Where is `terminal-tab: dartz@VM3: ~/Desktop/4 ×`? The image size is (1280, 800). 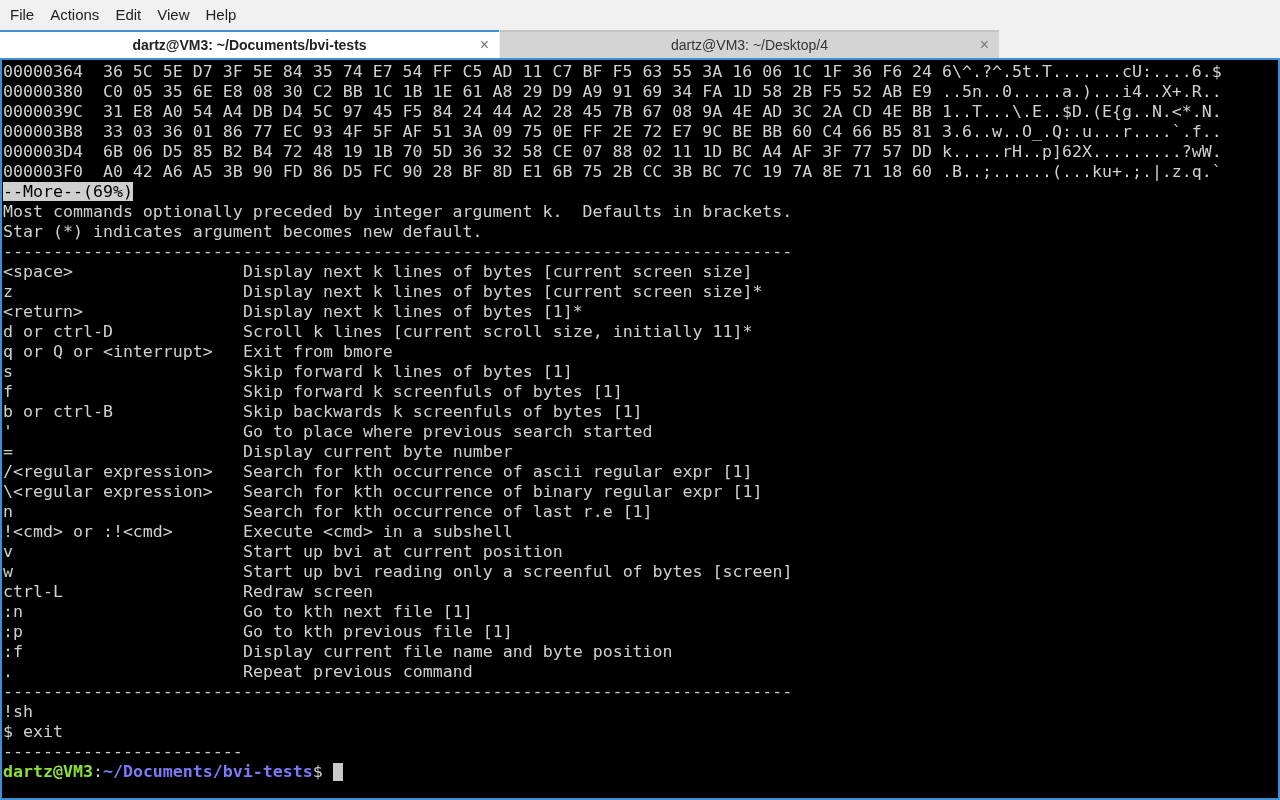
terminal-tab: dartz@VM3: ~/Desktop/4 × is located at coordinates (749, 44).